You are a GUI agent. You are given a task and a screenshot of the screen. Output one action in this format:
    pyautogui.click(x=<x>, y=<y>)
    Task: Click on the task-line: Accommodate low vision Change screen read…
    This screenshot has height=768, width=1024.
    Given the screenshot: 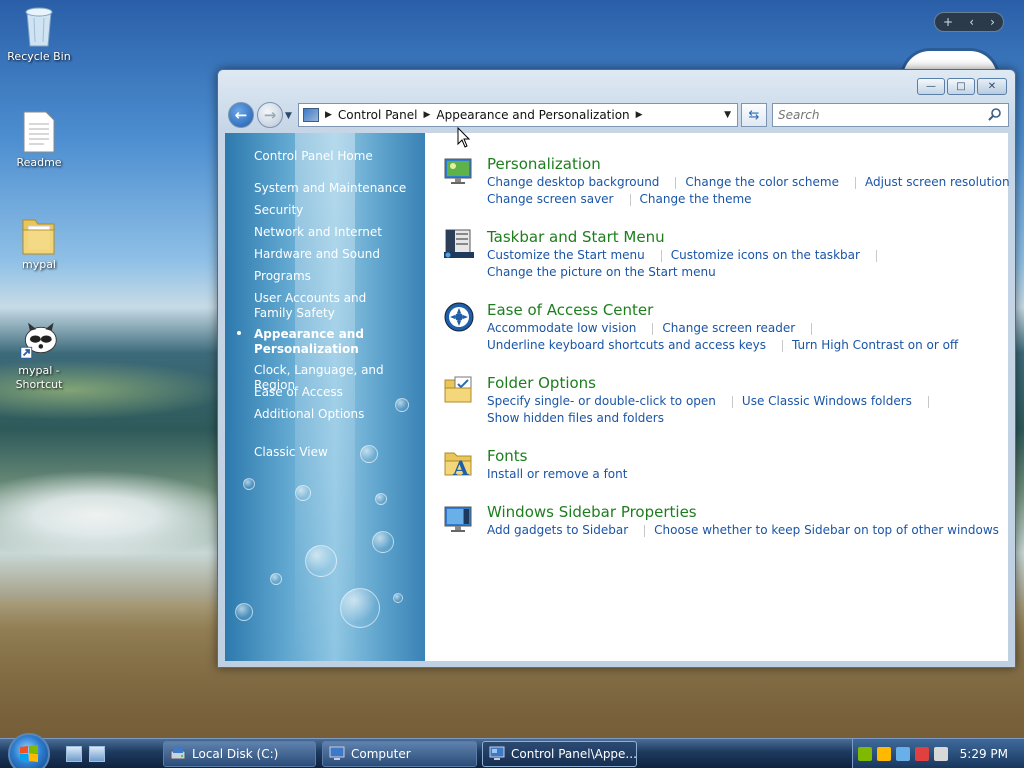 What is the action you would take?
    pyautogui.click(x=654, y=328)
    